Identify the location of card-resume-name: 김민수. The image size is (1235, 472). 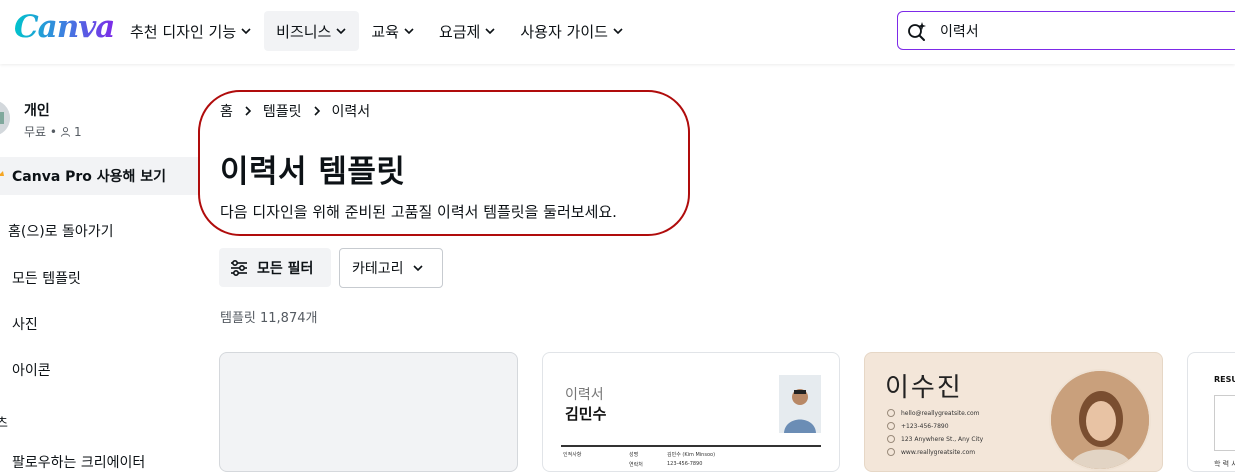
(586, 414).